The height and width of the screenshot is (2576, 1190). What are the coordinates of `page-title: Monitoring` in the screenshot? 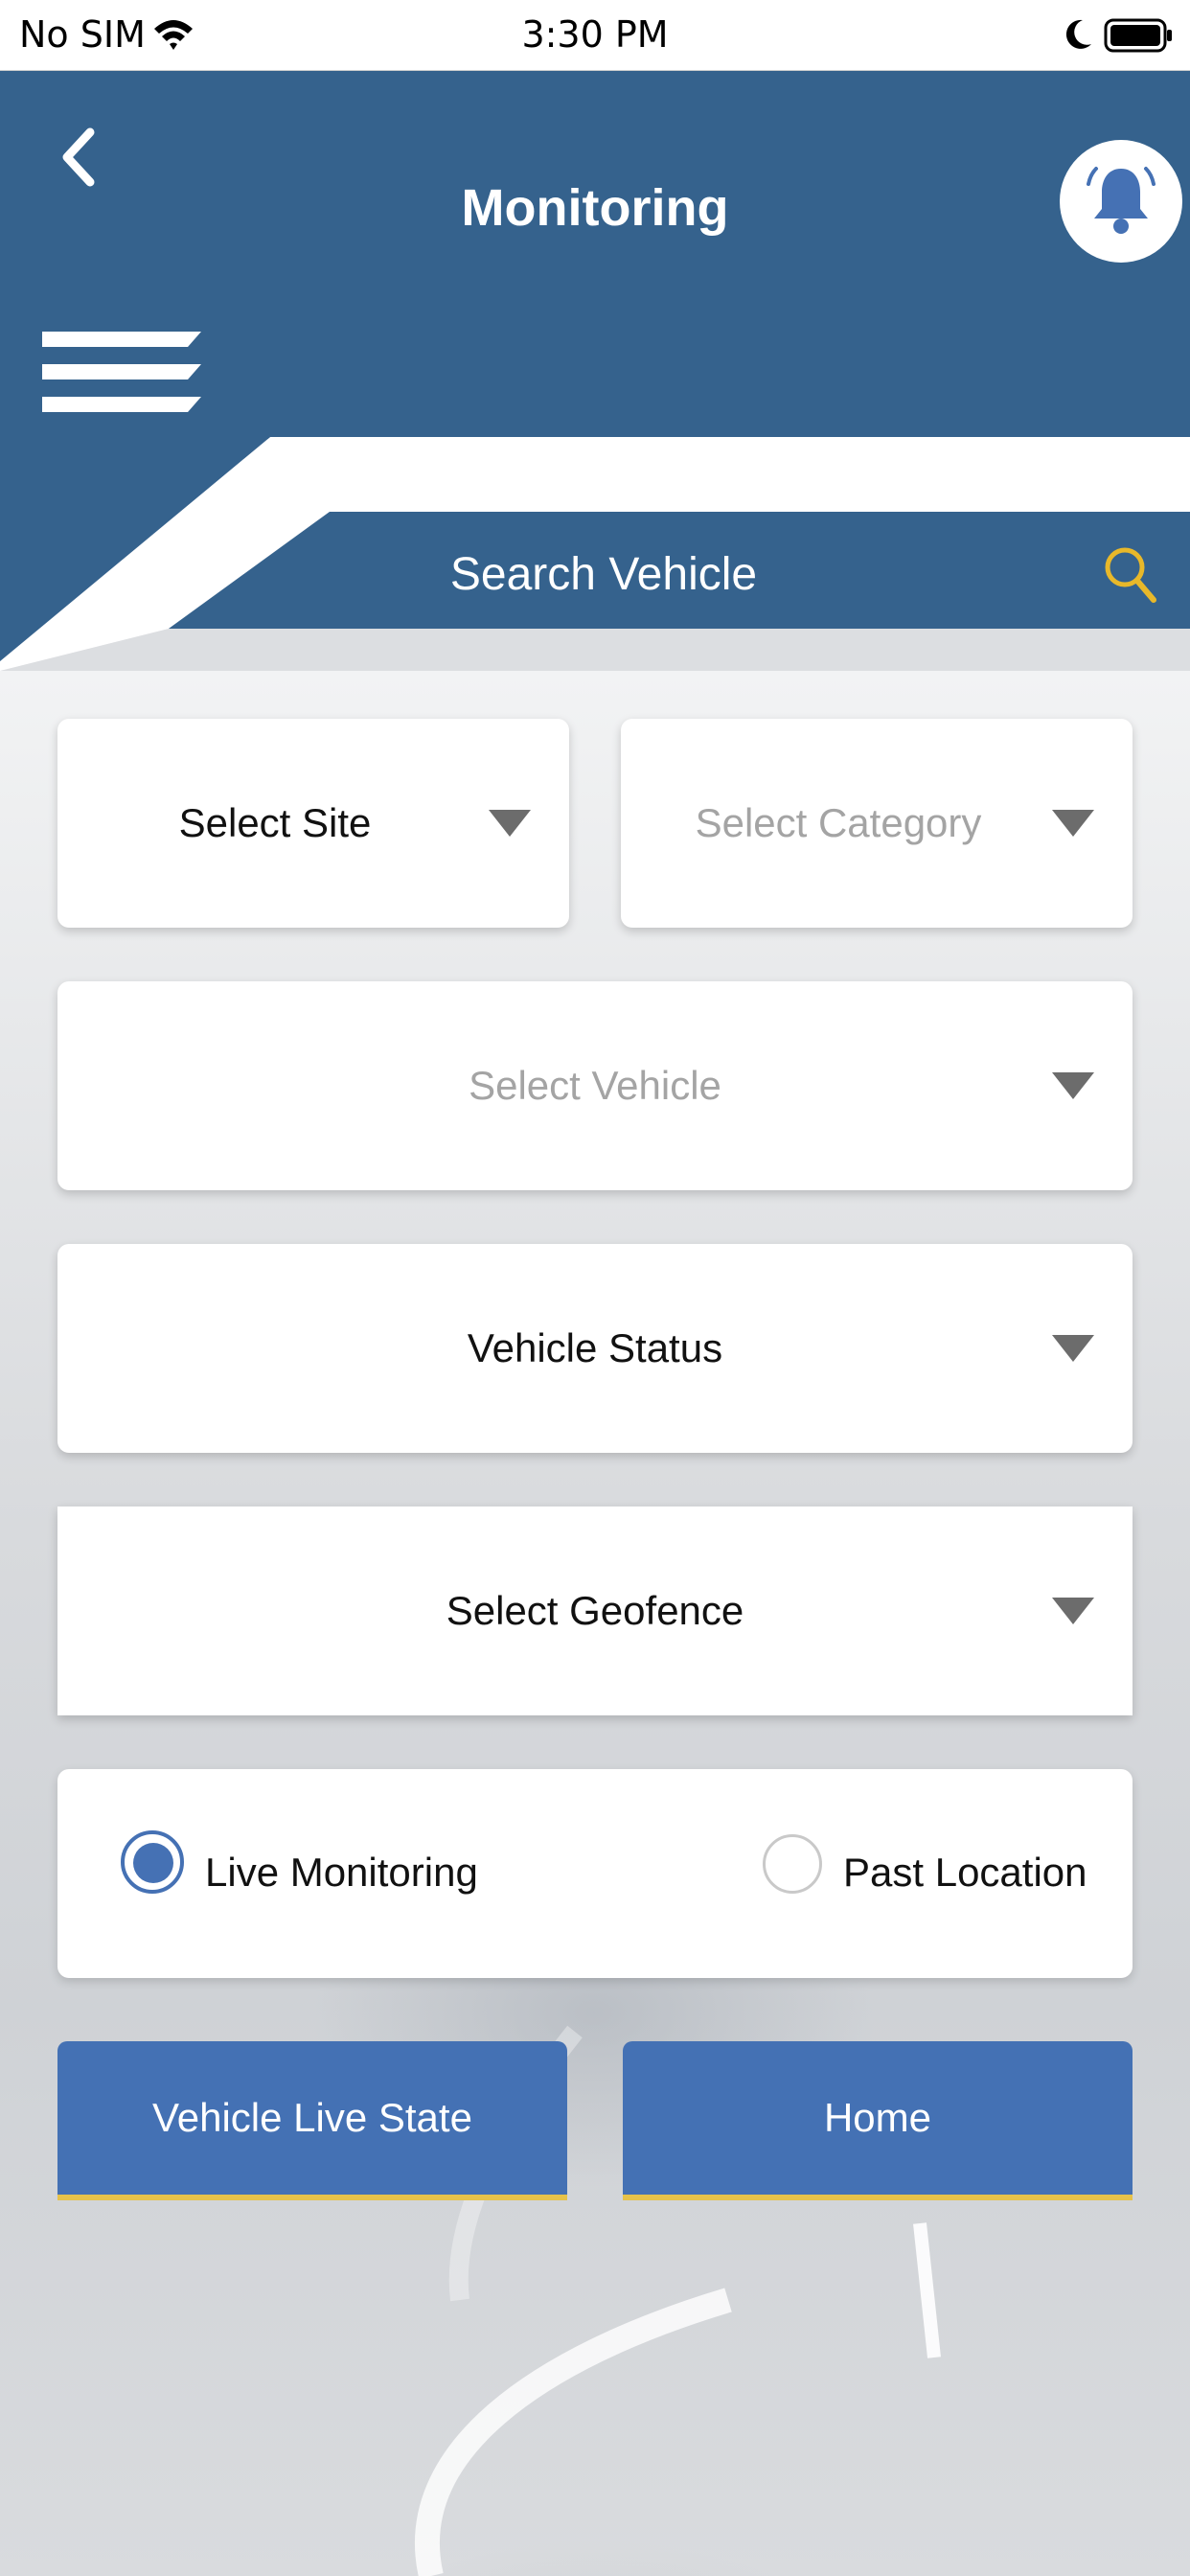 It's located at (595, 208).